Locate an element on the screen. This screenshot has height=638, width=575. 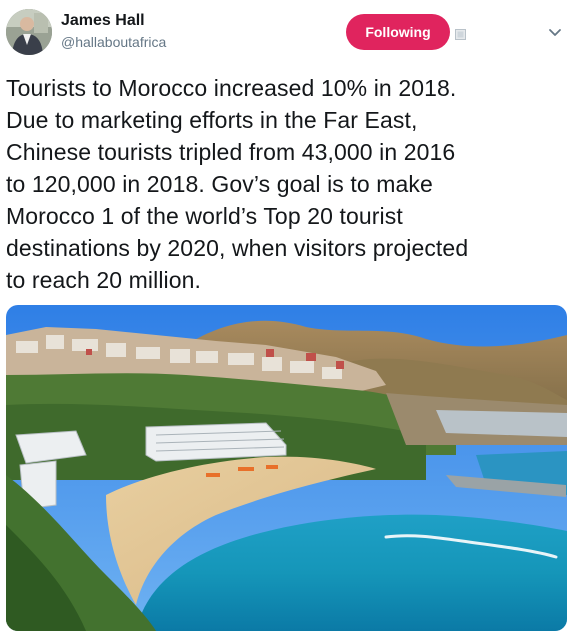
avatar is located at coordinates (29, 32).